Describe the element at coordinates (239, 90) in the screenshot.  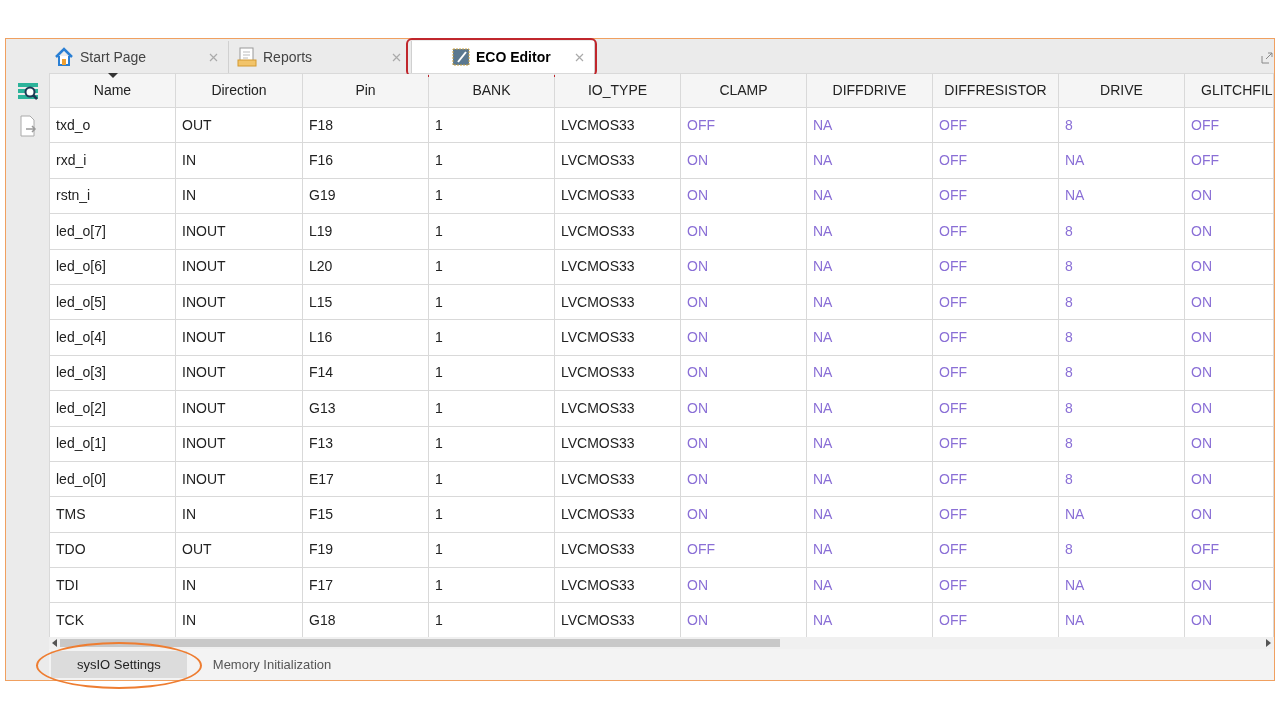
I see `column-header: Direction` at that location.